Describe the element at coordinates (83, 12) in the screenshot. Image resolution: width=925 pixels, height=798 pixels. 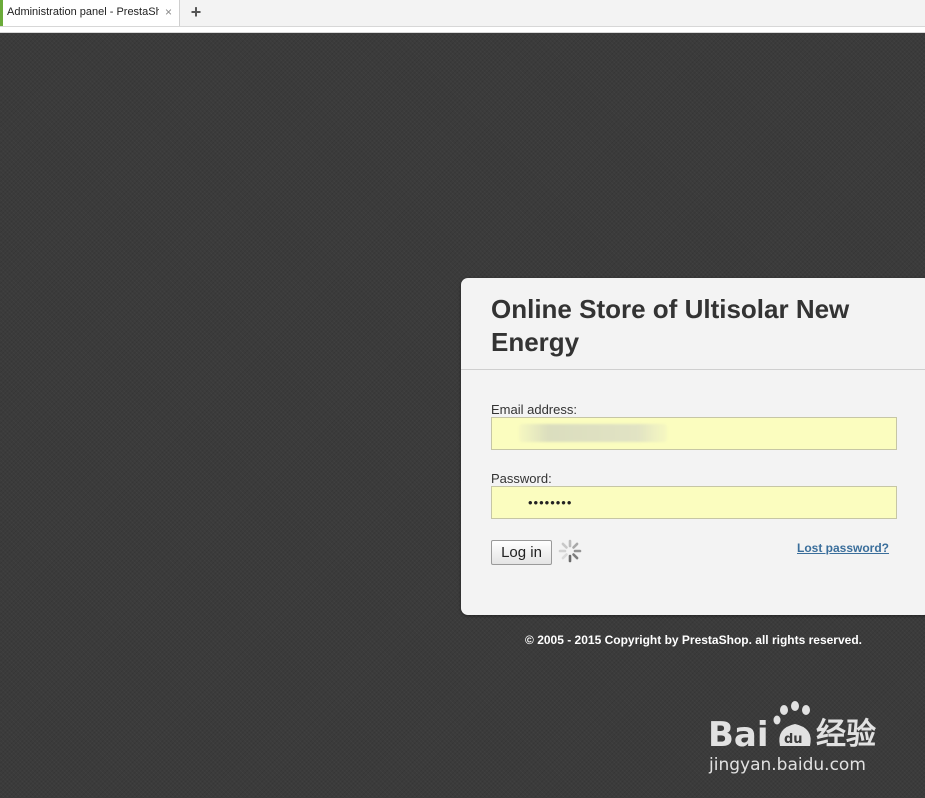
I see `browser-tab-title: Administration panel - PrestaShop` at that location.